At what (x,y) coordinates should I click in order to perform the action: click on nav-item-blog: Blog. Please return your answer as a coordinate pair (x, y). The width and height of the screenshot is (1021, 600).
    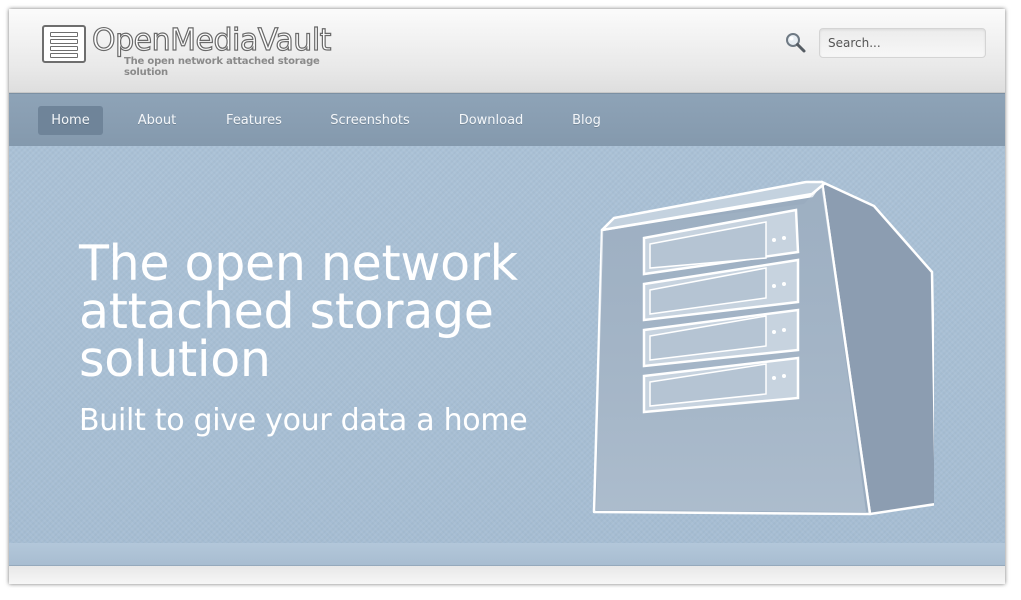
    Looking at the image, I should click on (586, 120).